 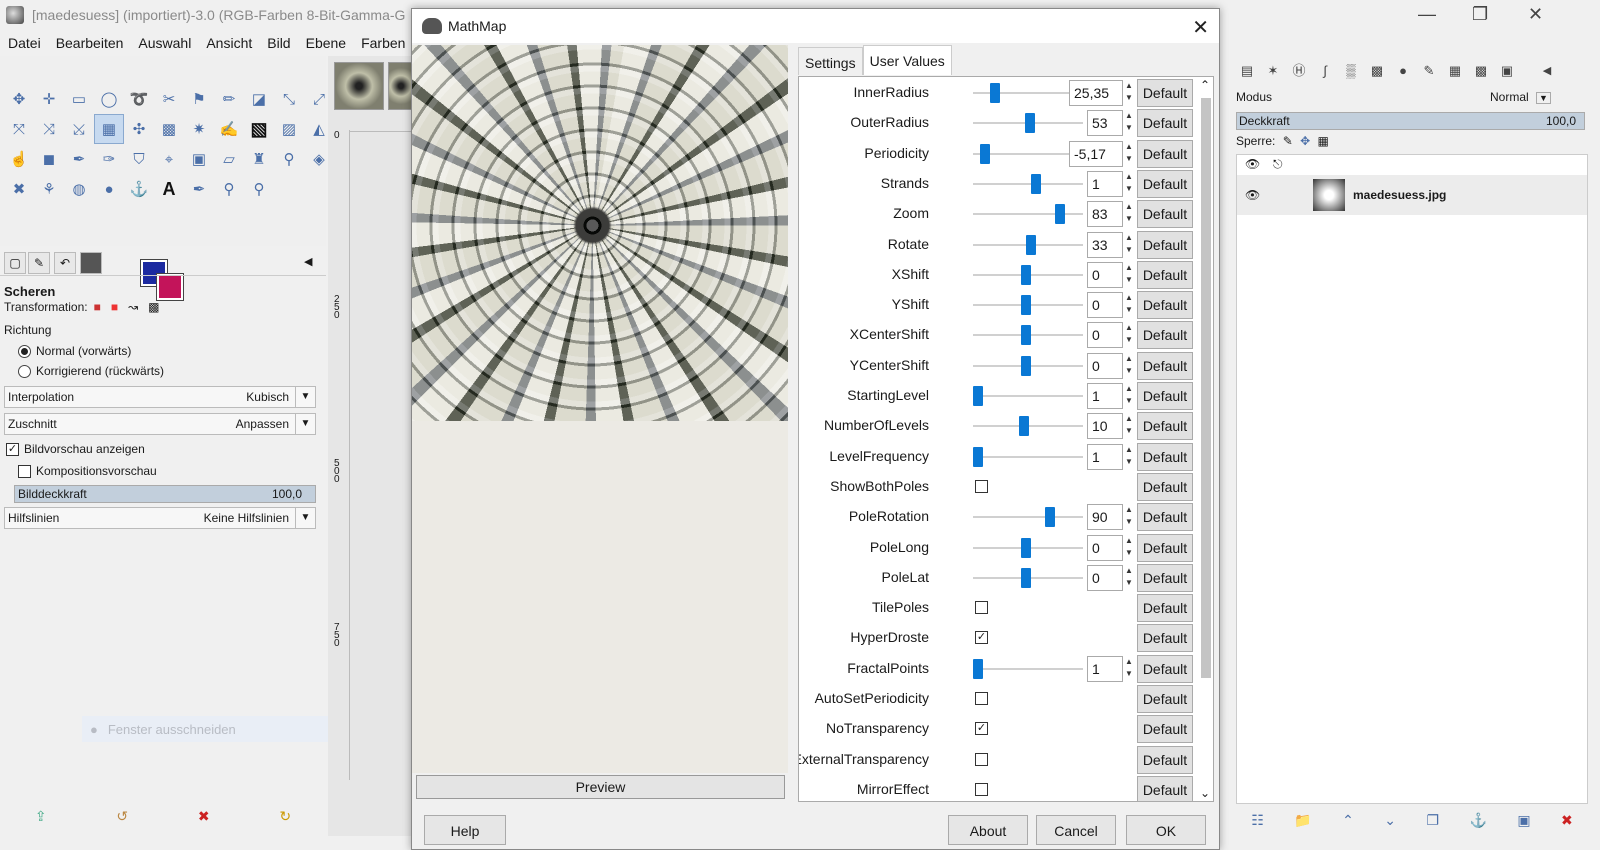 What do you see at coordinates (600, 787) in the screenshot?
I see `preview-button: Preview` at bounding box center [600, 787].